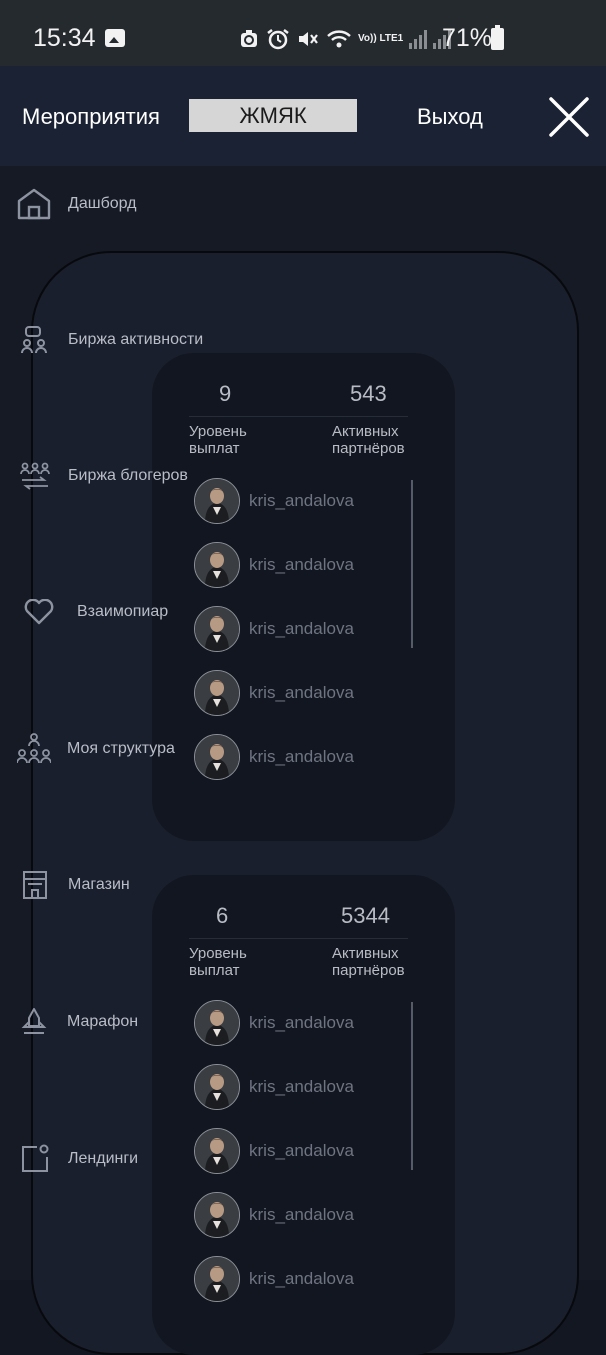 This screenshot has height=1355, width=606. What do you see at coordinates (99, 884) in the screenshot?
I see `sidebar-item-label: Магазин` at bounding box center [99, 884].